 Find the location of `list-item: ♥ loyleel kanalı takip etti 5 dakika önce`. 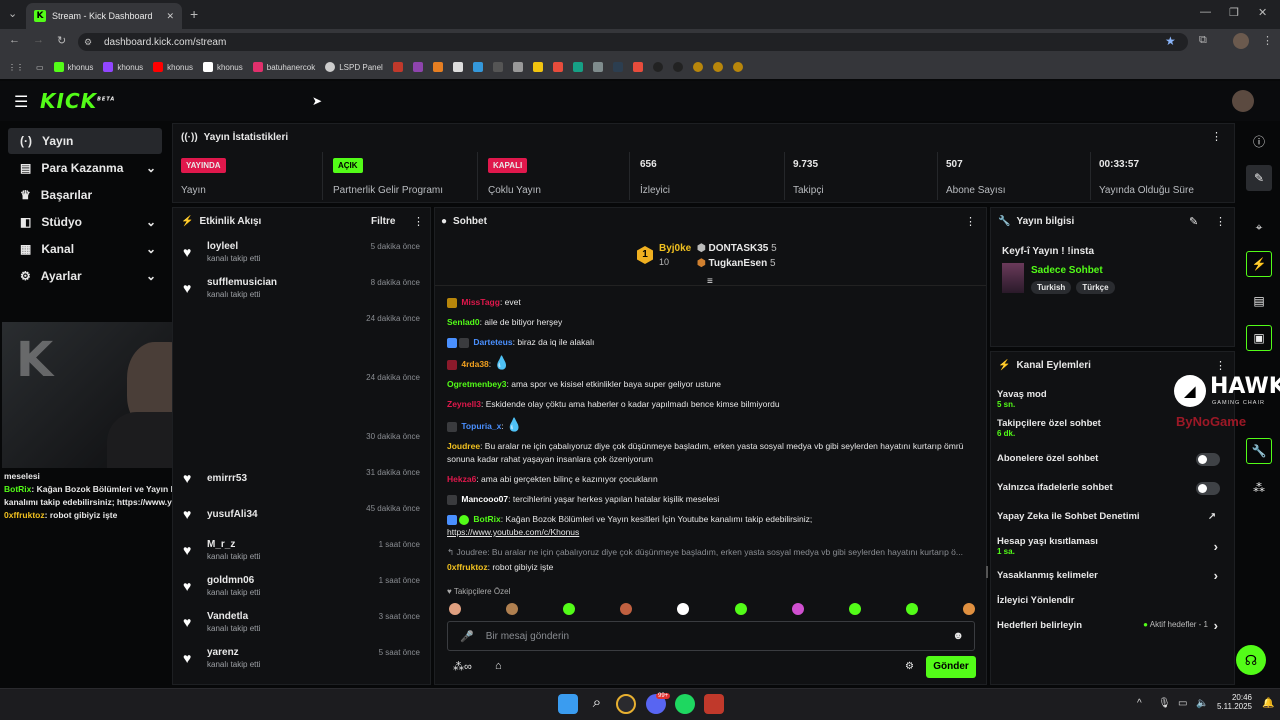

list-item: ♥ loyleel kanalı takip etti 5 dakika önce is located at coordinates (301, 252).